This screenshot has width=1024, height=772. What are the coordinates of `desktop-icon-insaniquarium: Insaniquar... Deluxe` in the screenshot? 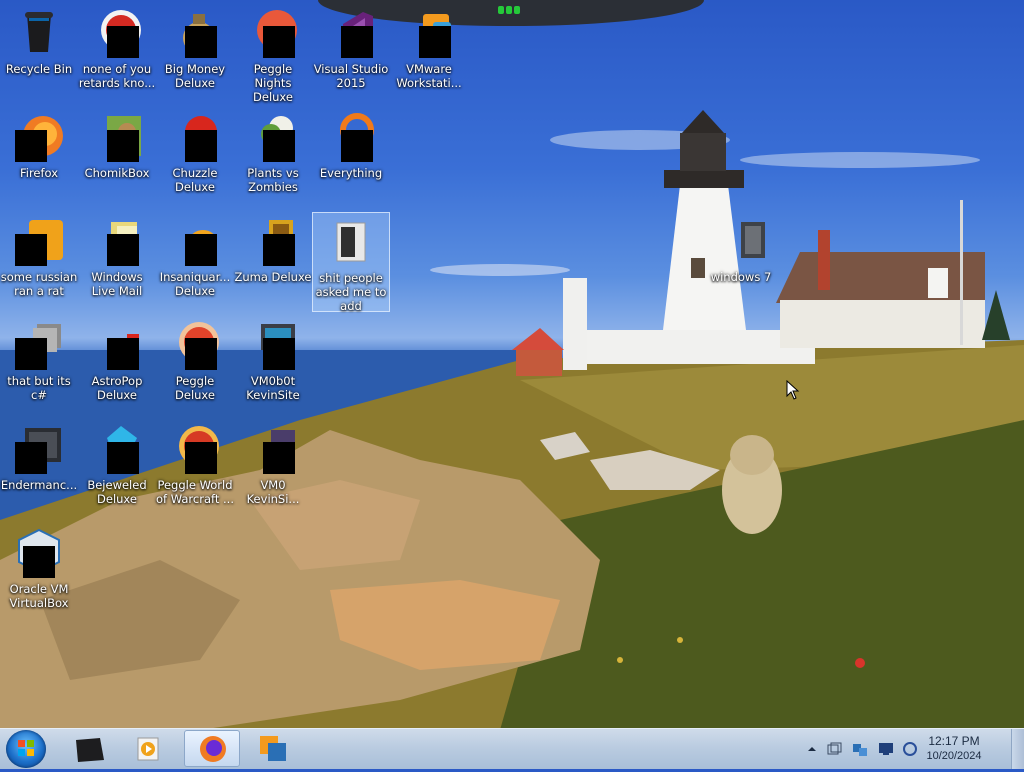 It's located at (195, 262).